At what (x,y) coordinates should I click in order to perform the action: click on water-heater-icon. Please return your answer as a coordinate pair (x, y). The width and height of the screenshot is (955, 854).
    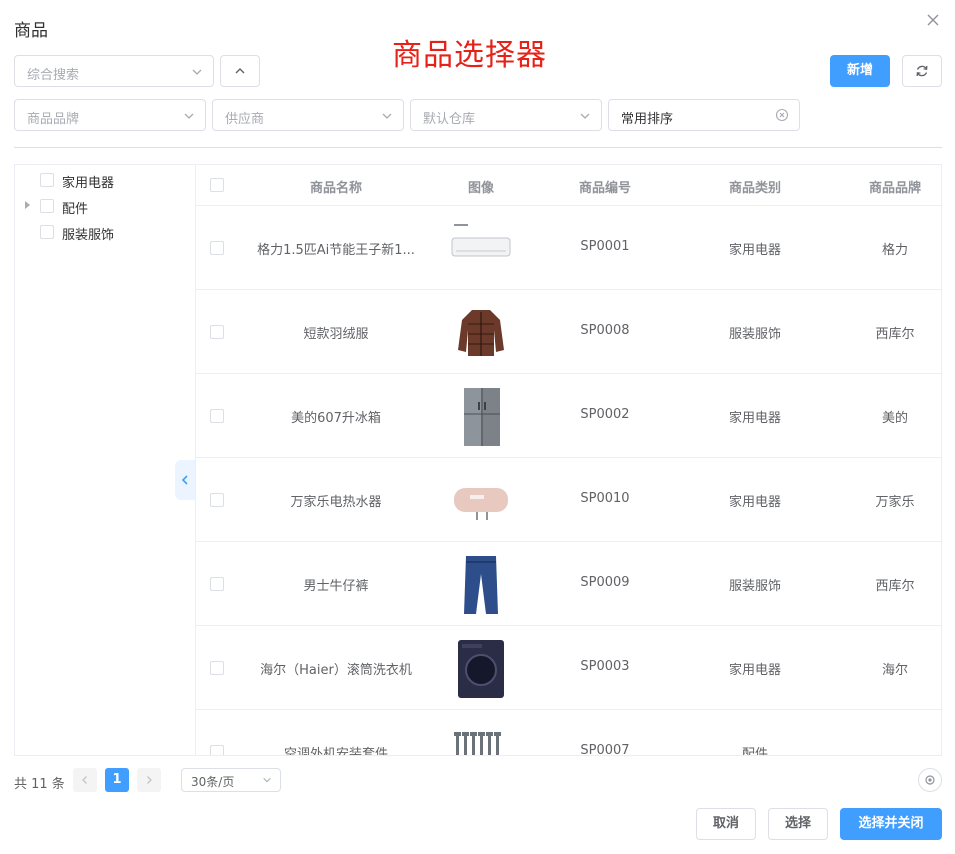
    Looking at the image, I should click on (481, 504).